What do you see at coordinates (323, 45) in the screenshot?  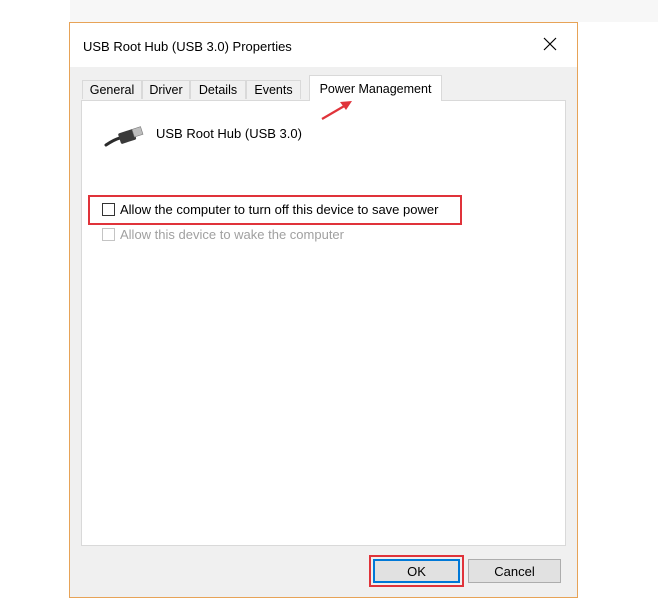 I see `title-bar: USB Root Hub (USB 3.0) Properties` at bounding box center [323, 45].